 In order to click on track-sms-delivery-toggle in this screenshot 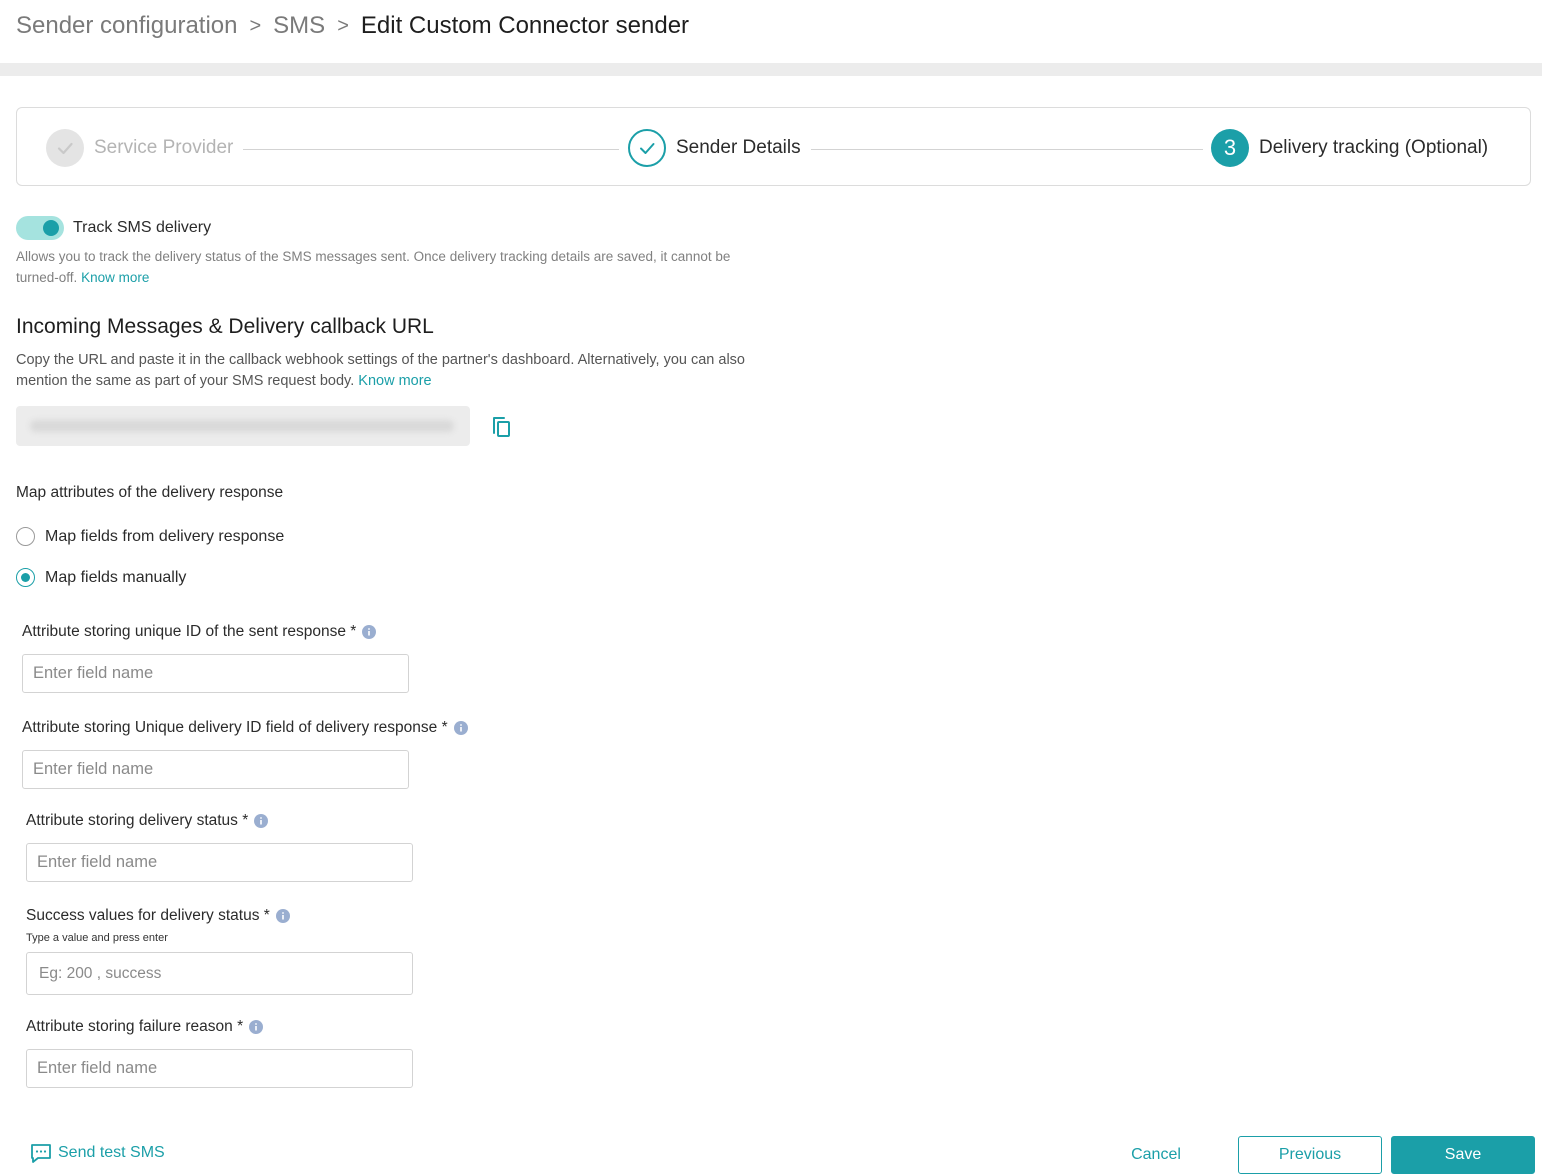, I will do `click(40, 228)`.